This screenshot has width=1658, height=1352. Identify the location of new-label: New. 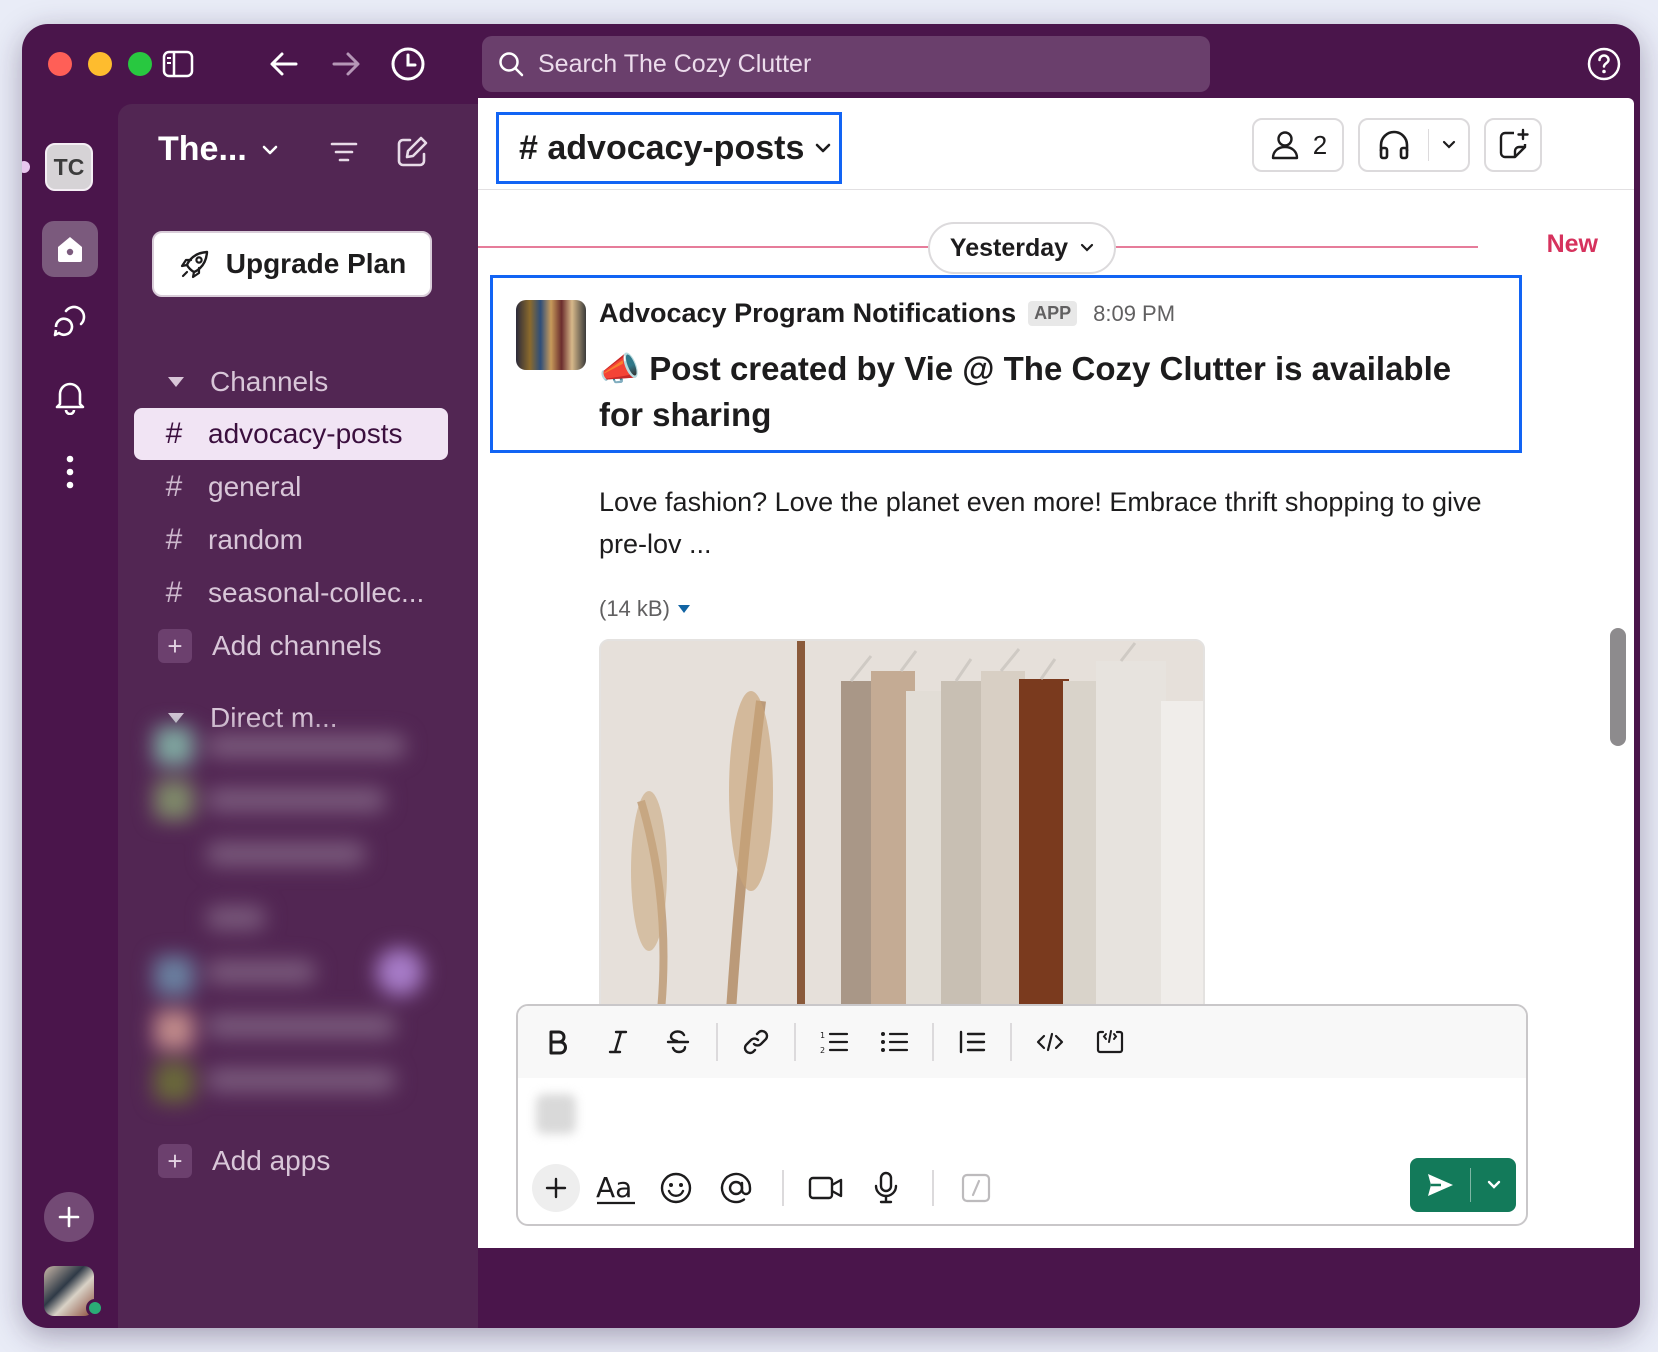
(1568, 244).